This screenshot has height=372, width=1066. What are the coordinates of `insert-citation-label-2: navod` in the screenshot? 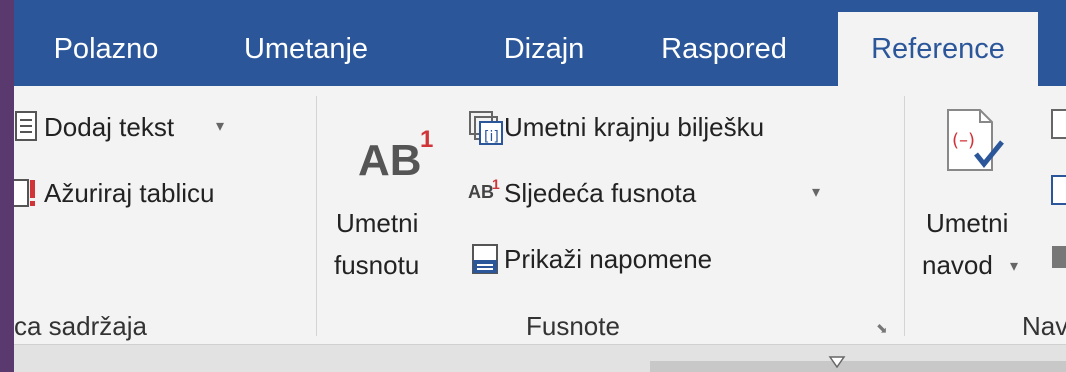 It's located at (957, 265).